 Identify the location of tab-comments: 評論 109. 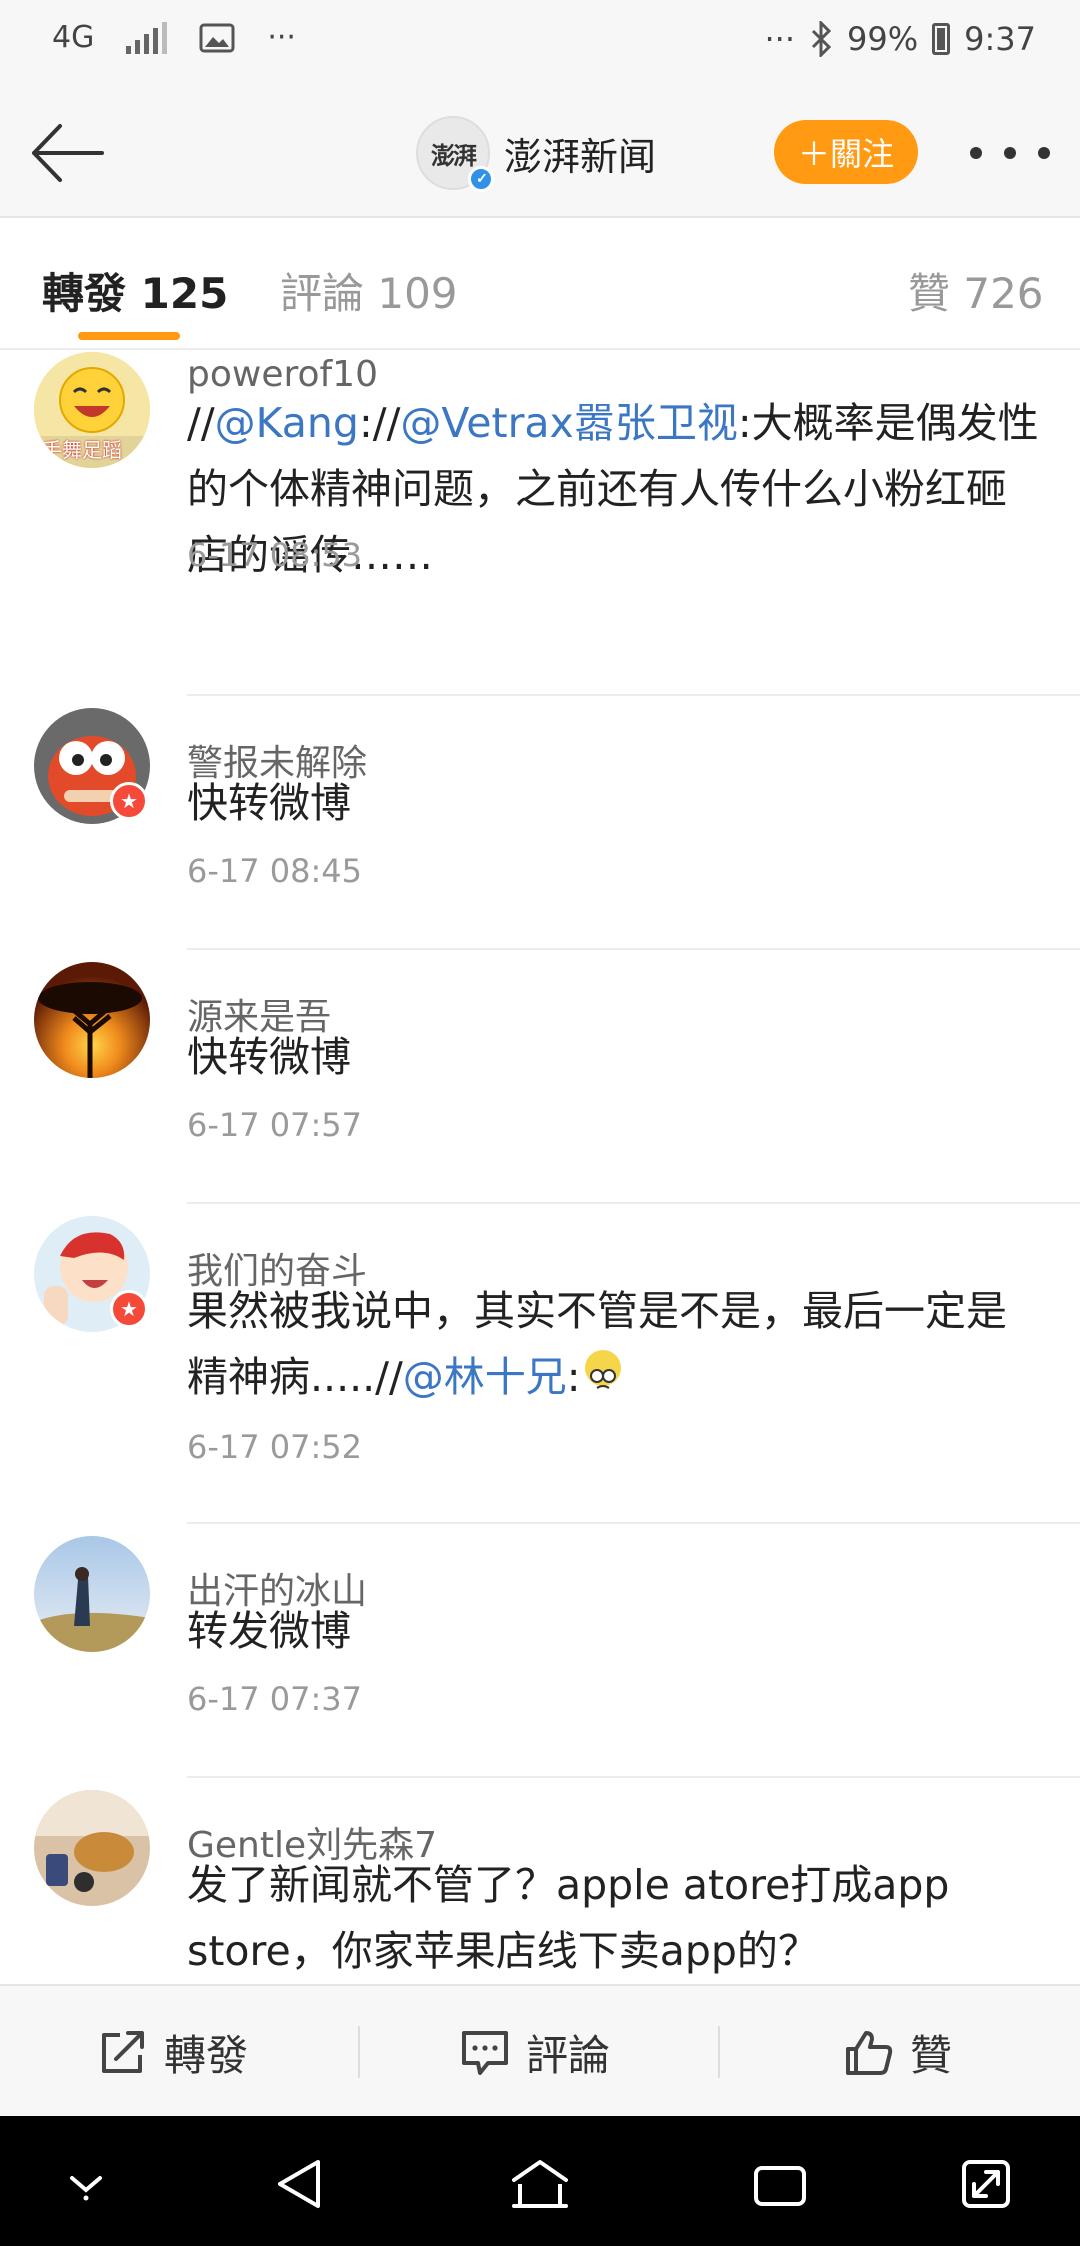
(369, 290).